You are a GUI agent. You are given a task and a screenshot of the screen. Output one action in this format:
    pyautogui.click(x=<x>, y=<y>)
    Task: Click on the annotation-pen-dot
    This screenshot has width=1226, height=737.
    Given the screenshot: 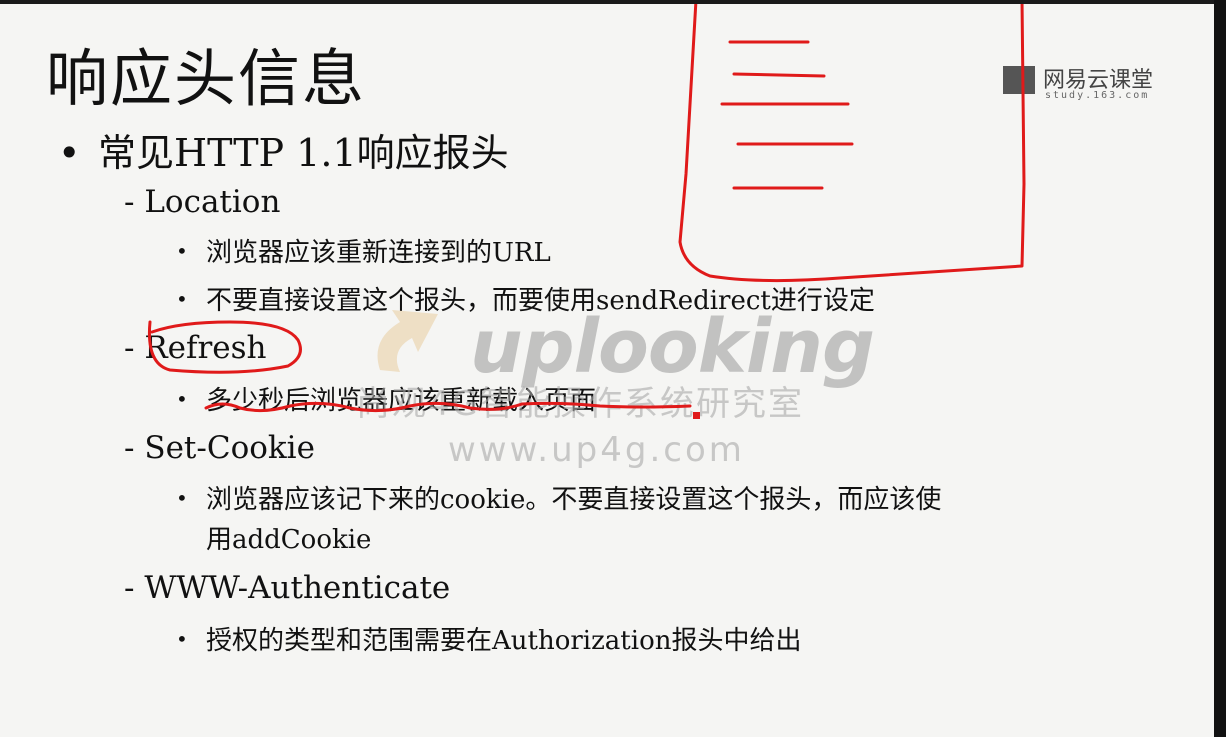 What is the action you would take?
    pyautogui.click(x=696, y=415)
    